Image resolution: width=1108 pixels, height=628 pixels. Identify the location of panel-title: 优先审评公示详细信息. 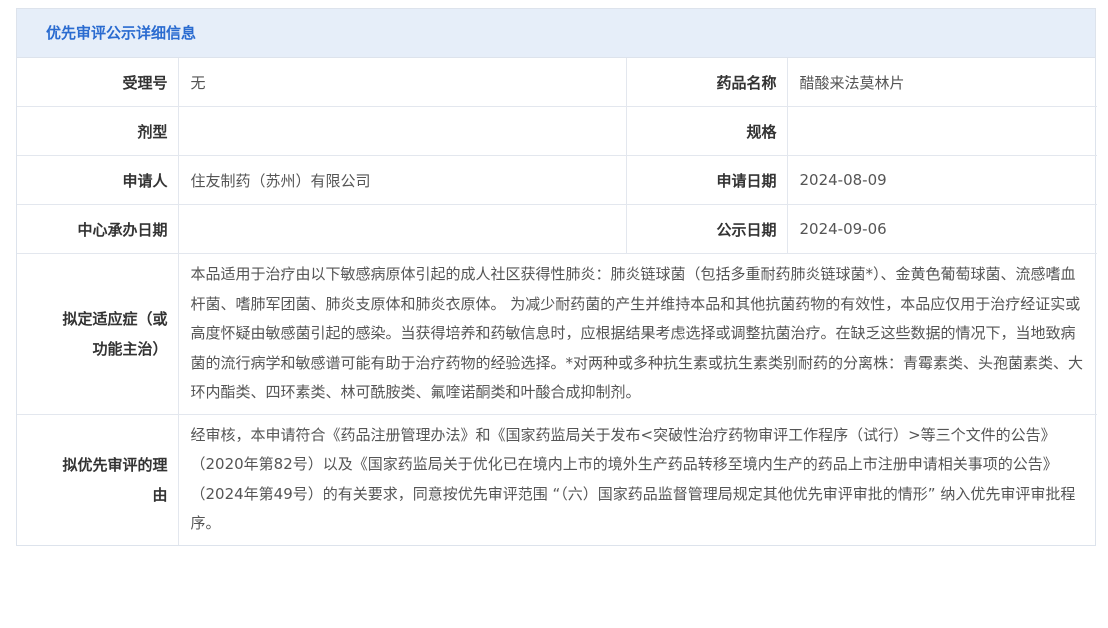
(556, 33).